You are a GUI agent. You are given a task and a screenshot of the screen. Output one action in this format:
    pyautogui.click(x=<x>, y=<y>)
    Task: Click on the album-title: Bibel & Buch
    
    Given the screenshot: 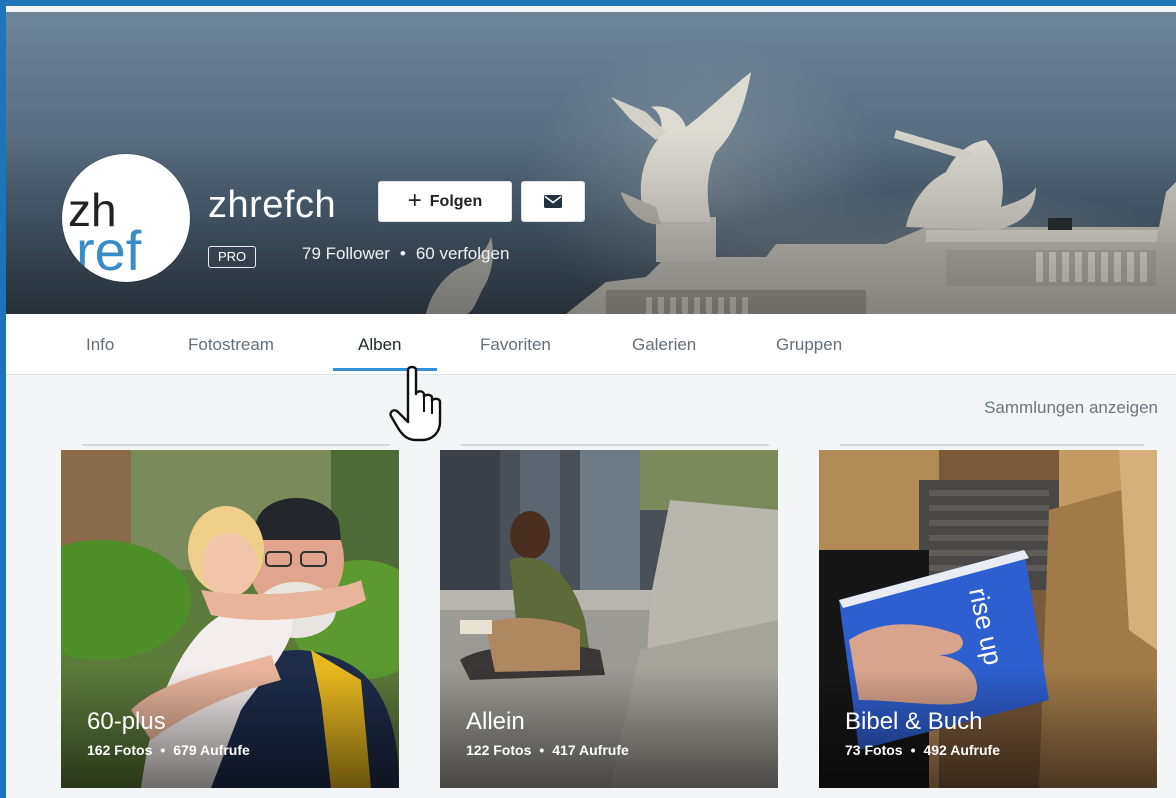 What is the action you would take?
    pyautogui.click(x=914, y=721)
    